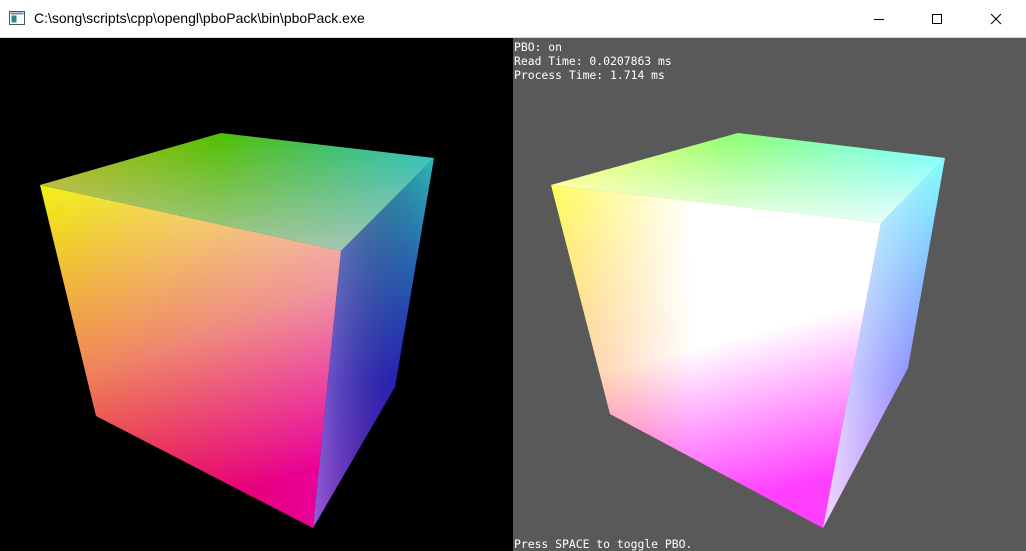 The image size is (1026, 551). What do you see at coordinates (538, 47) in the screenshot?
I see `pbo-status-text: PBO: on` at bounding box center [538, 47].